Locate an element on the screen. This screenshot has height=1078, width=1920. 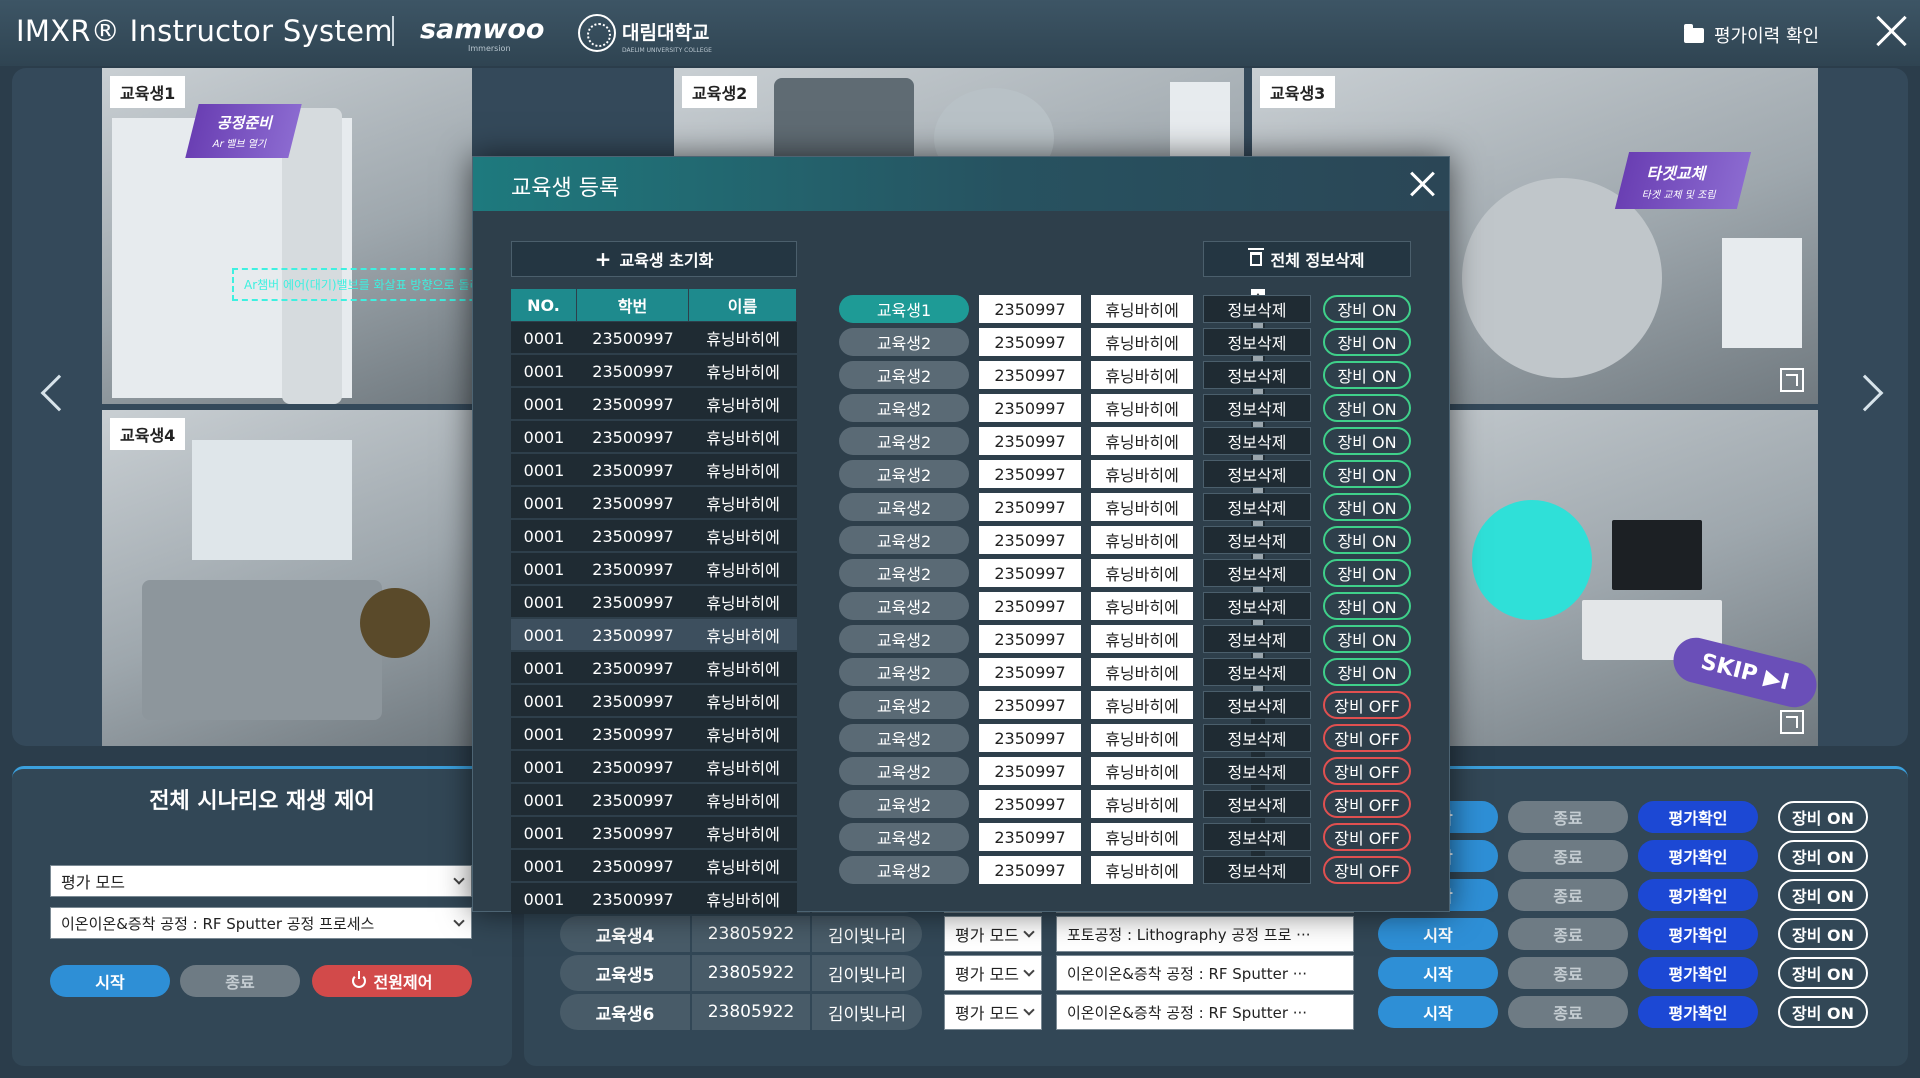
process-select: 이온이온&증착 공정 : RF Sputter 공정 프로세스 is located at coordinates (261, 923).